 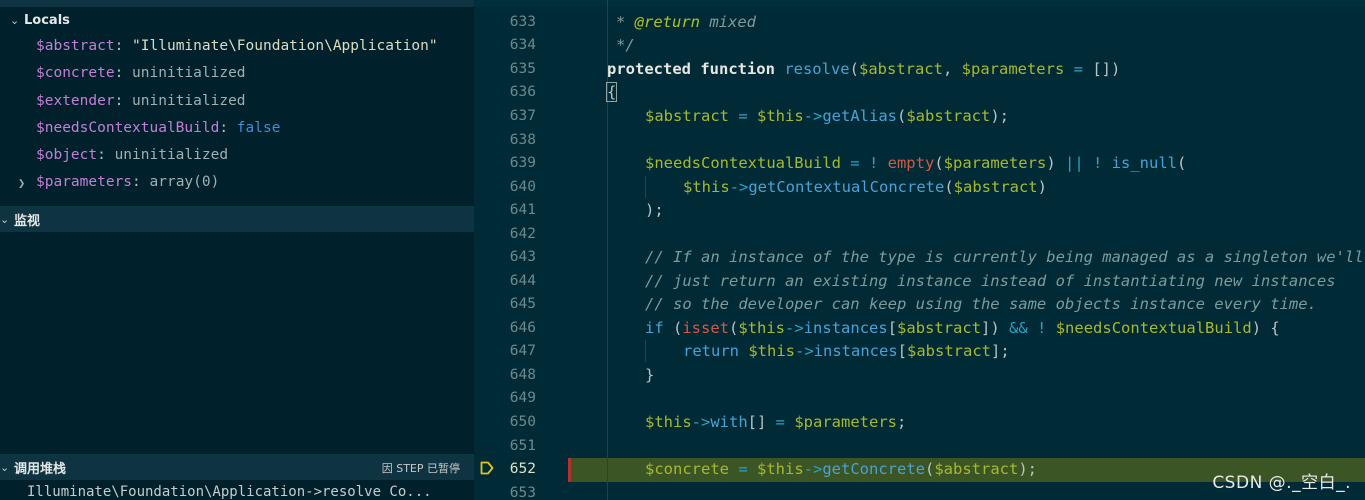 What do you see at coordinates (40, 469) in the screenshot?
I see `callstack-header-label: 调用堆栈` at bounding box center [40, 469].